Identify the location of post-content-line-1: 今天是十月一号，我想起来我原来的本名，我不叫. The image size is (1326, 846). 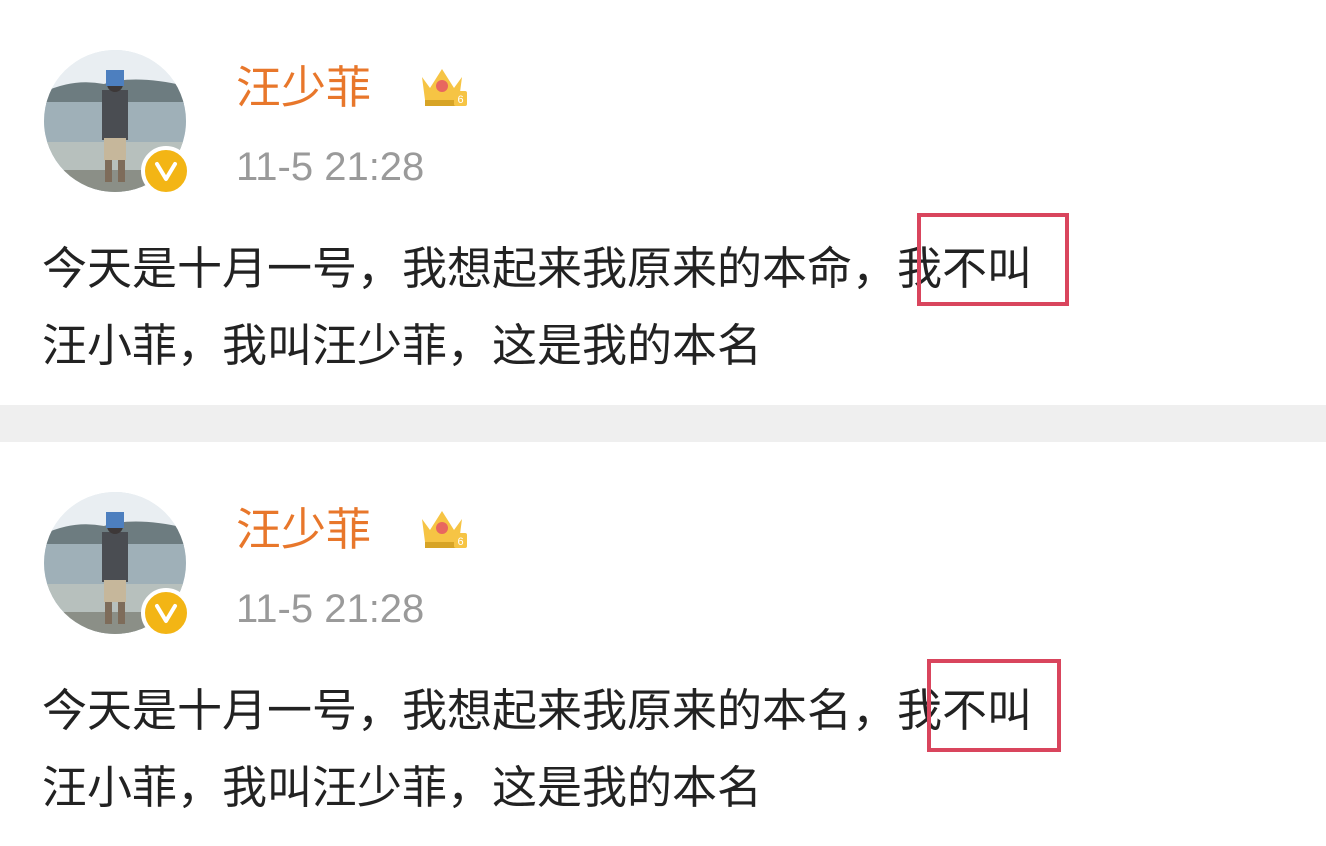
(537, 710).